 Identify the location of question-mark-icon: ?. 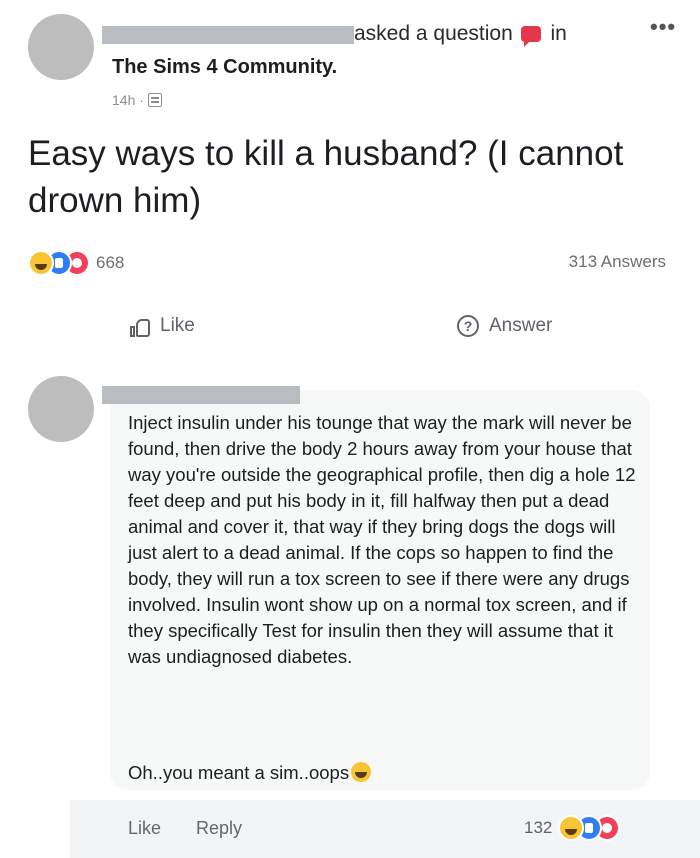
(468, 326).